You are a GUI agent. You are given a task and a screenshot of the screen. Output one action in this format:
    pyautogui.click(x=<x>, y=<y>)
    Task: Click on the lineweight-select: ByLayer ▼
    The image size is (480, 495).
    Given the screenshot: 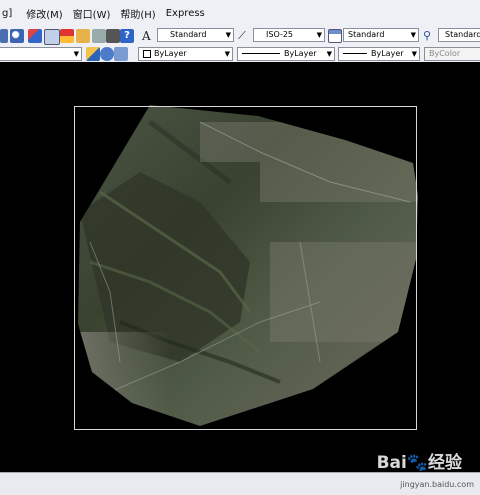 What is the action you would take?
    pyautogui.click(x=379, y=54)
    